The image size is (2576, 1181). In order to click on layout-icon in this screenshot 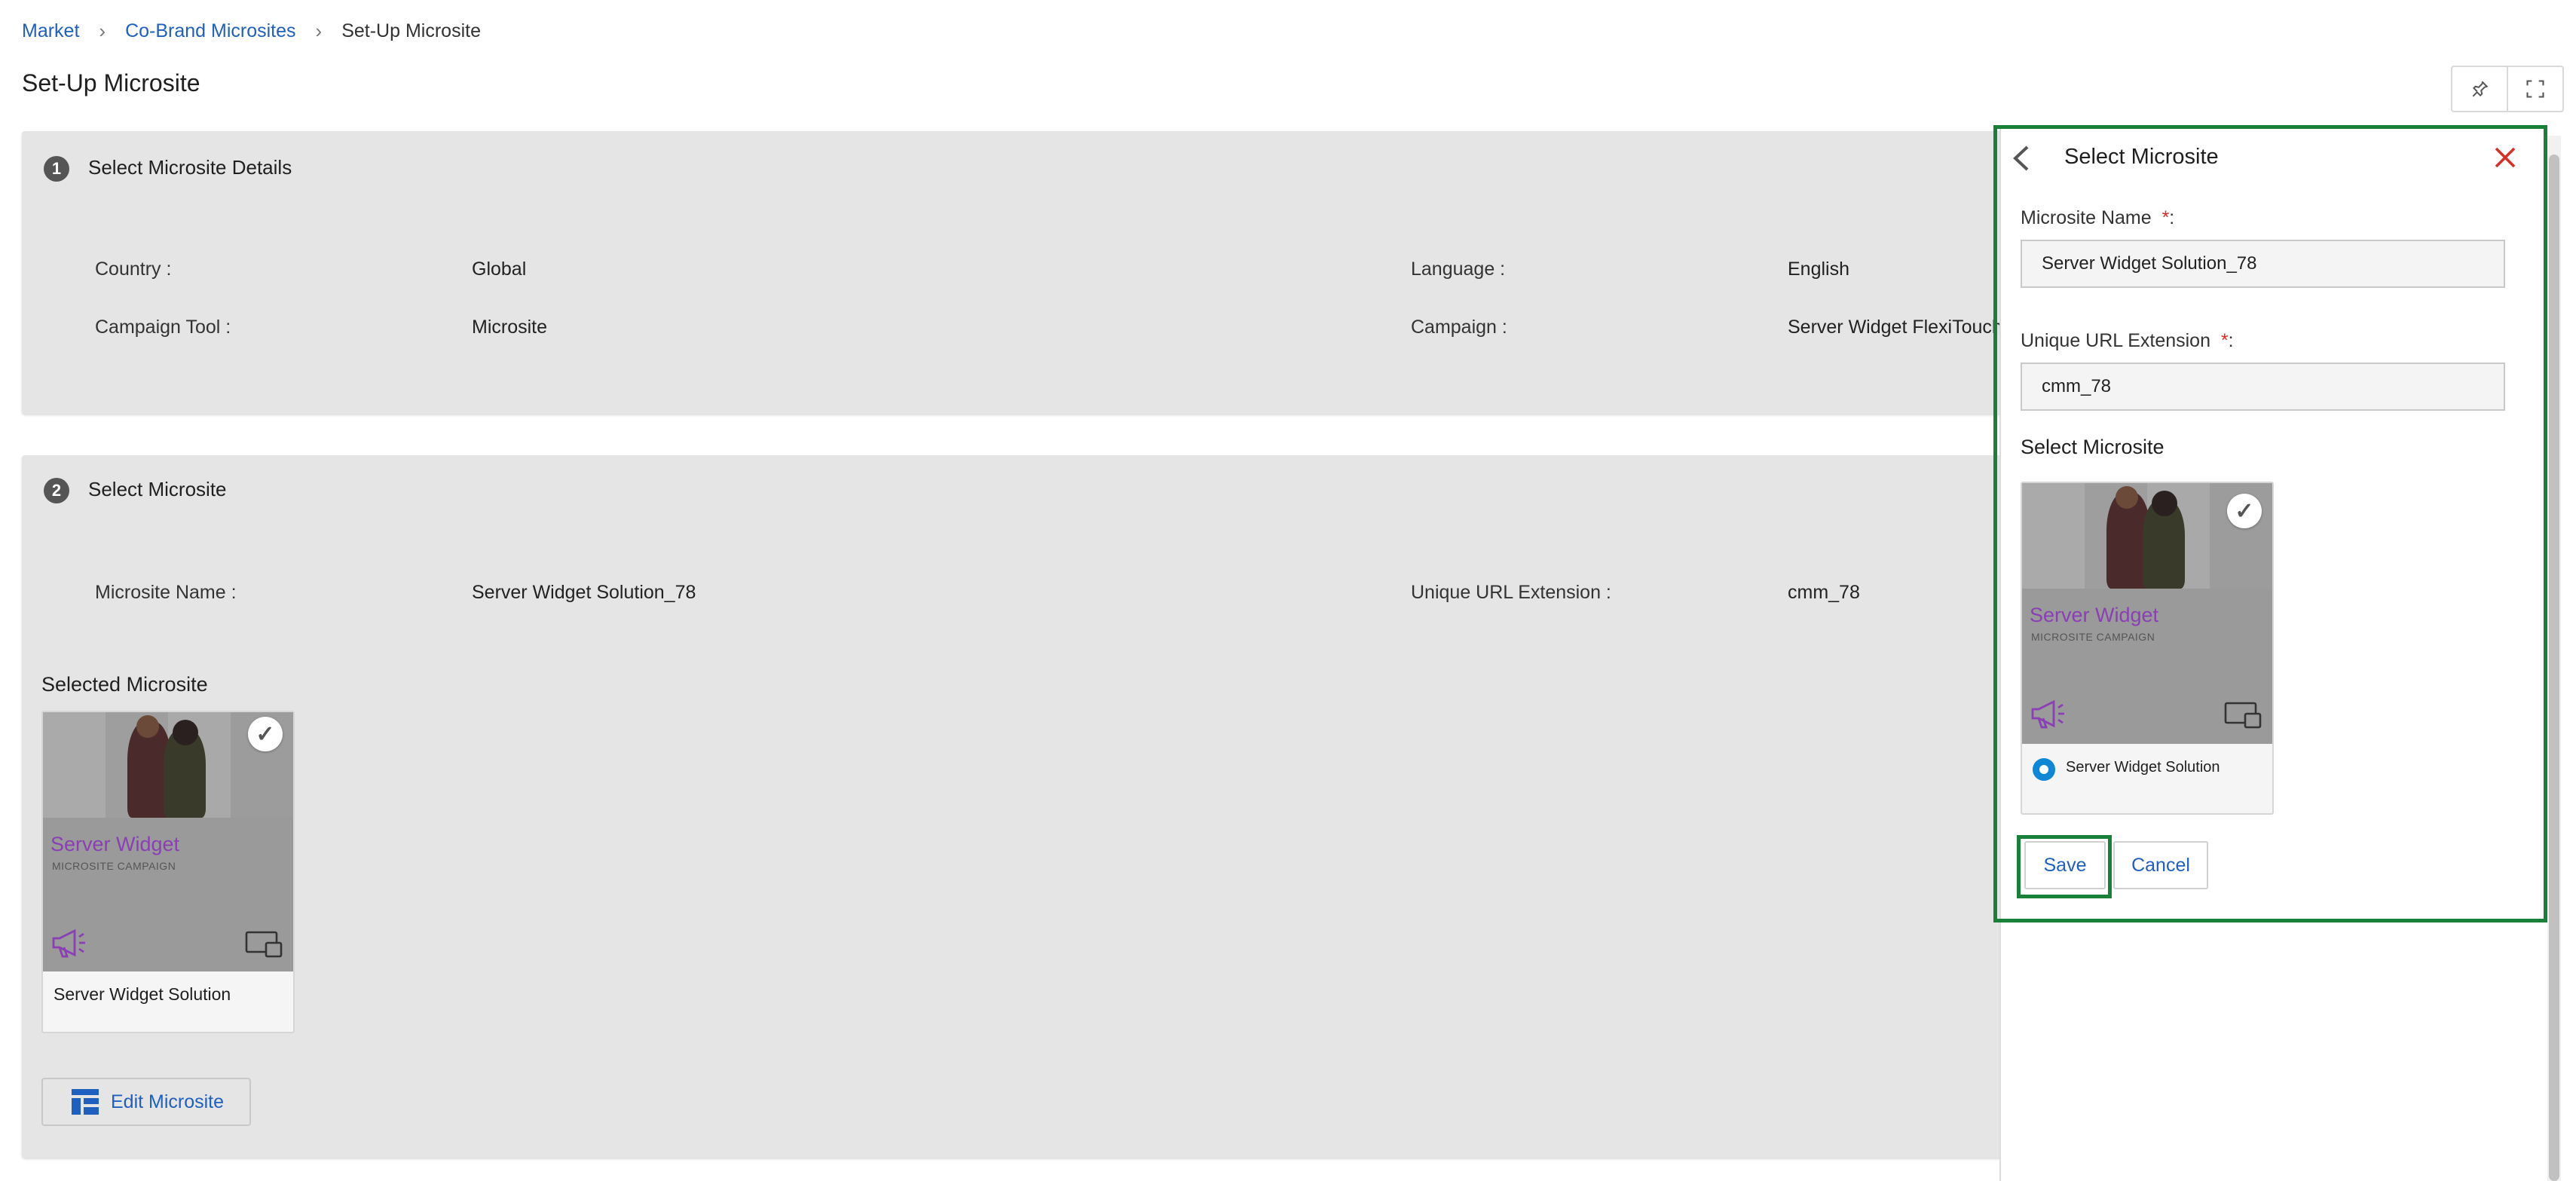, I will do `click(85, 1102)`.